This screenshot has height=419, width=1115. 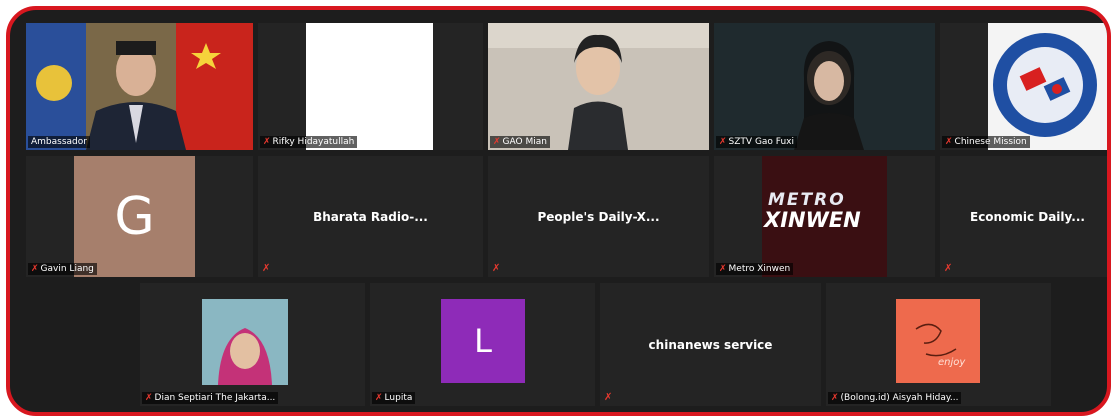 I want to click on enjoy-drawing-icon, so click(x=936, y=340).